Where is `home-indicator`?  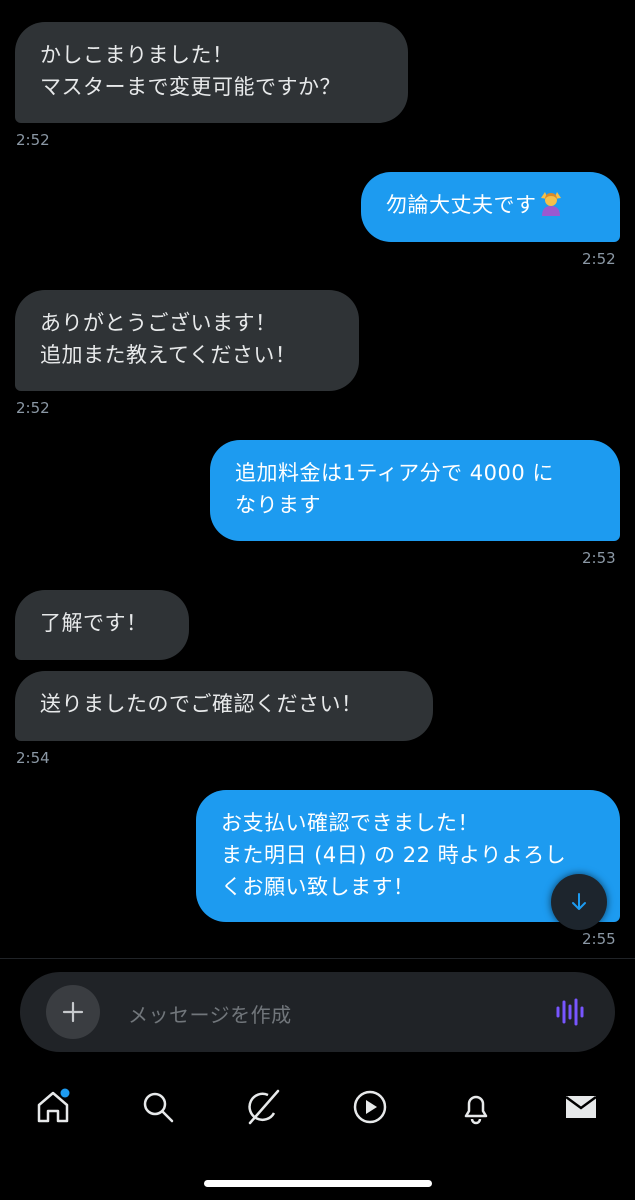
home-indicator is located at coordinates (318, 1183).